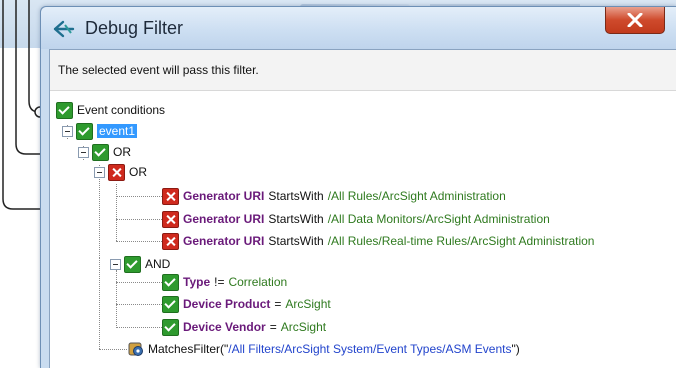 The image size is (676, 368). Describe the element at coordinates (515, 349) in the screenshot. I see `matches-filter-close: ")` at that location.